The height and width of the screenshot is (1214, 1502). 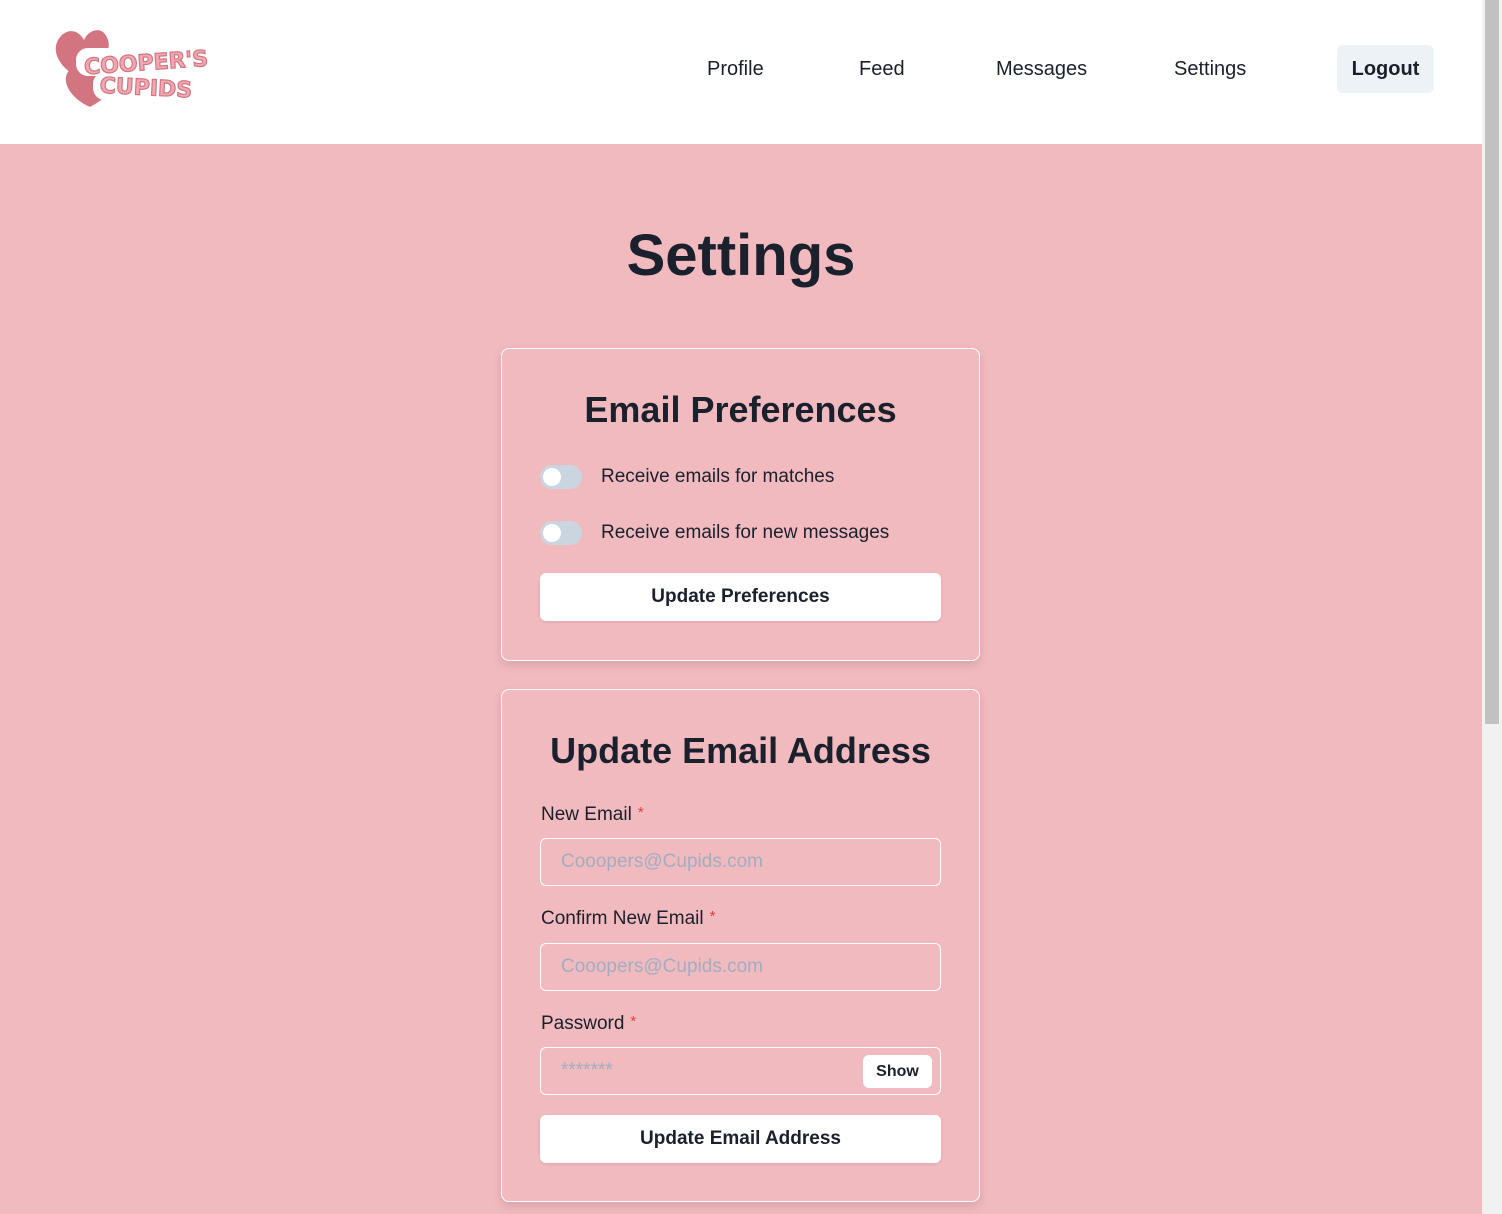 I want to click on nav-link-feed: Feed, so click(x=882, y=69).